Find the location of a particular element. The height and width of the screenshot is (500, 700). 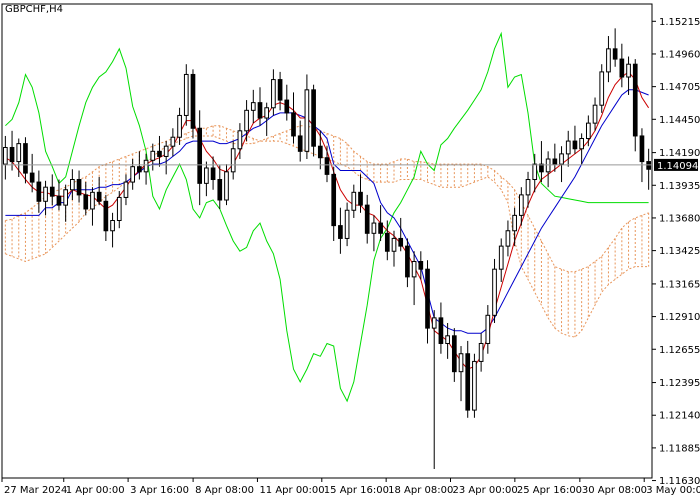

x-tick-label: 18 Apr 08:00 is located at coordinates (420, 490).